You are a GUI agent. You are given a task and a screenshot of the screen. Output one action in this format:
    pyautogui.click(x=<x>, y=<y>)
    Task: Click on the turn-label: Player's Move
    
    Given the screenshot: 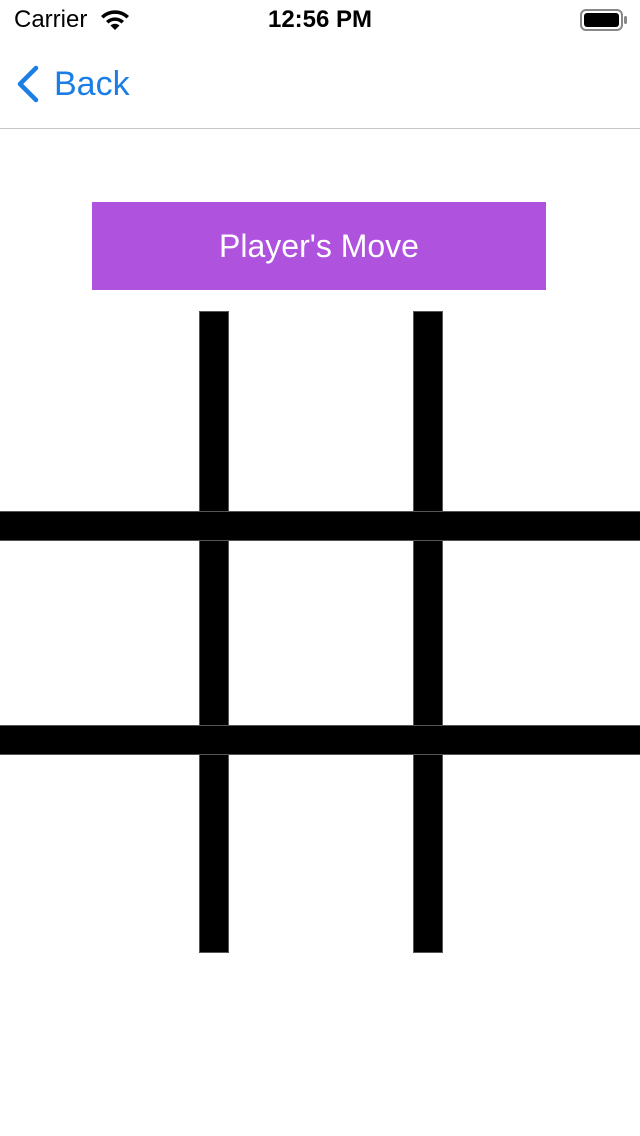 What is the action you would take?
    pyautogui.click(x=319, y=245)
    